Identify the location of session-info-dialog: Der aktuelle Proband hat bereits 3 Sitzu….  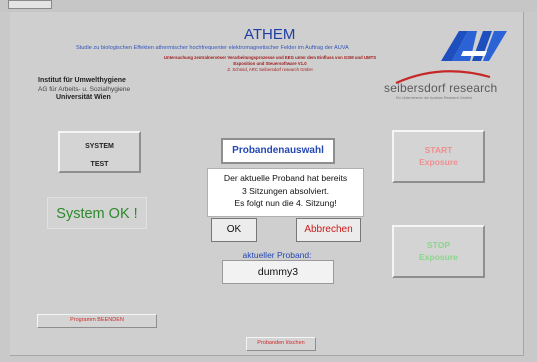
(285, 192).